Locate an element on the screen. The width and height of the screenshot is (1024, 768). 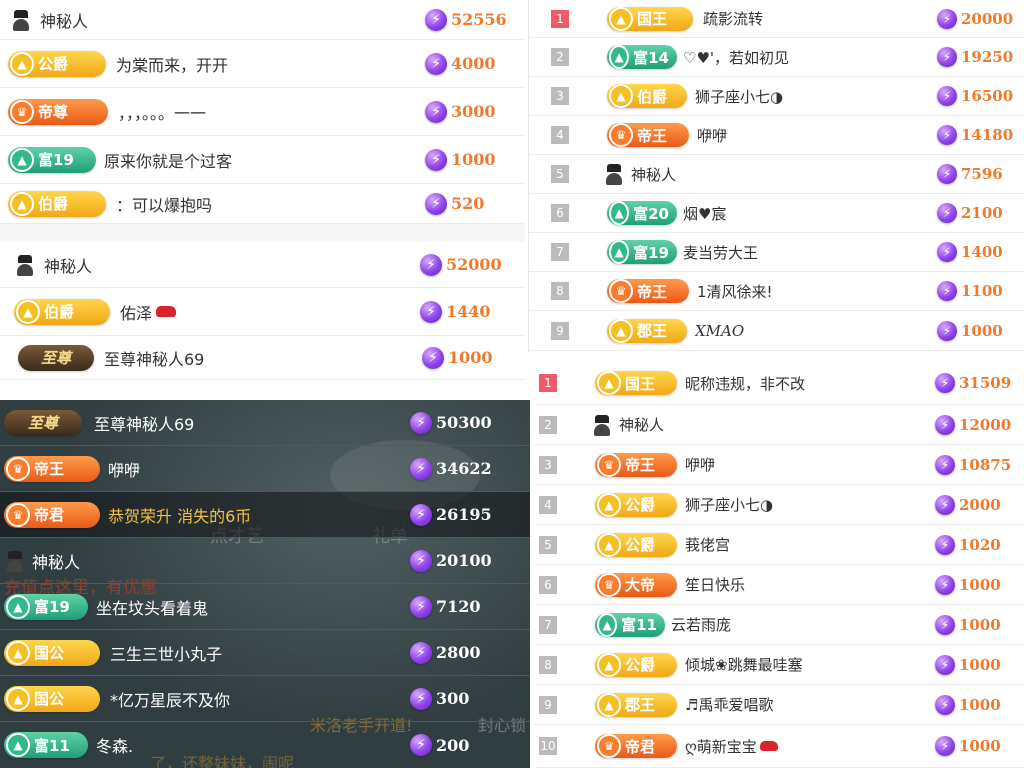
list-item: 神秘人 ⚡ 20100 is located at coordinates (265, 561).